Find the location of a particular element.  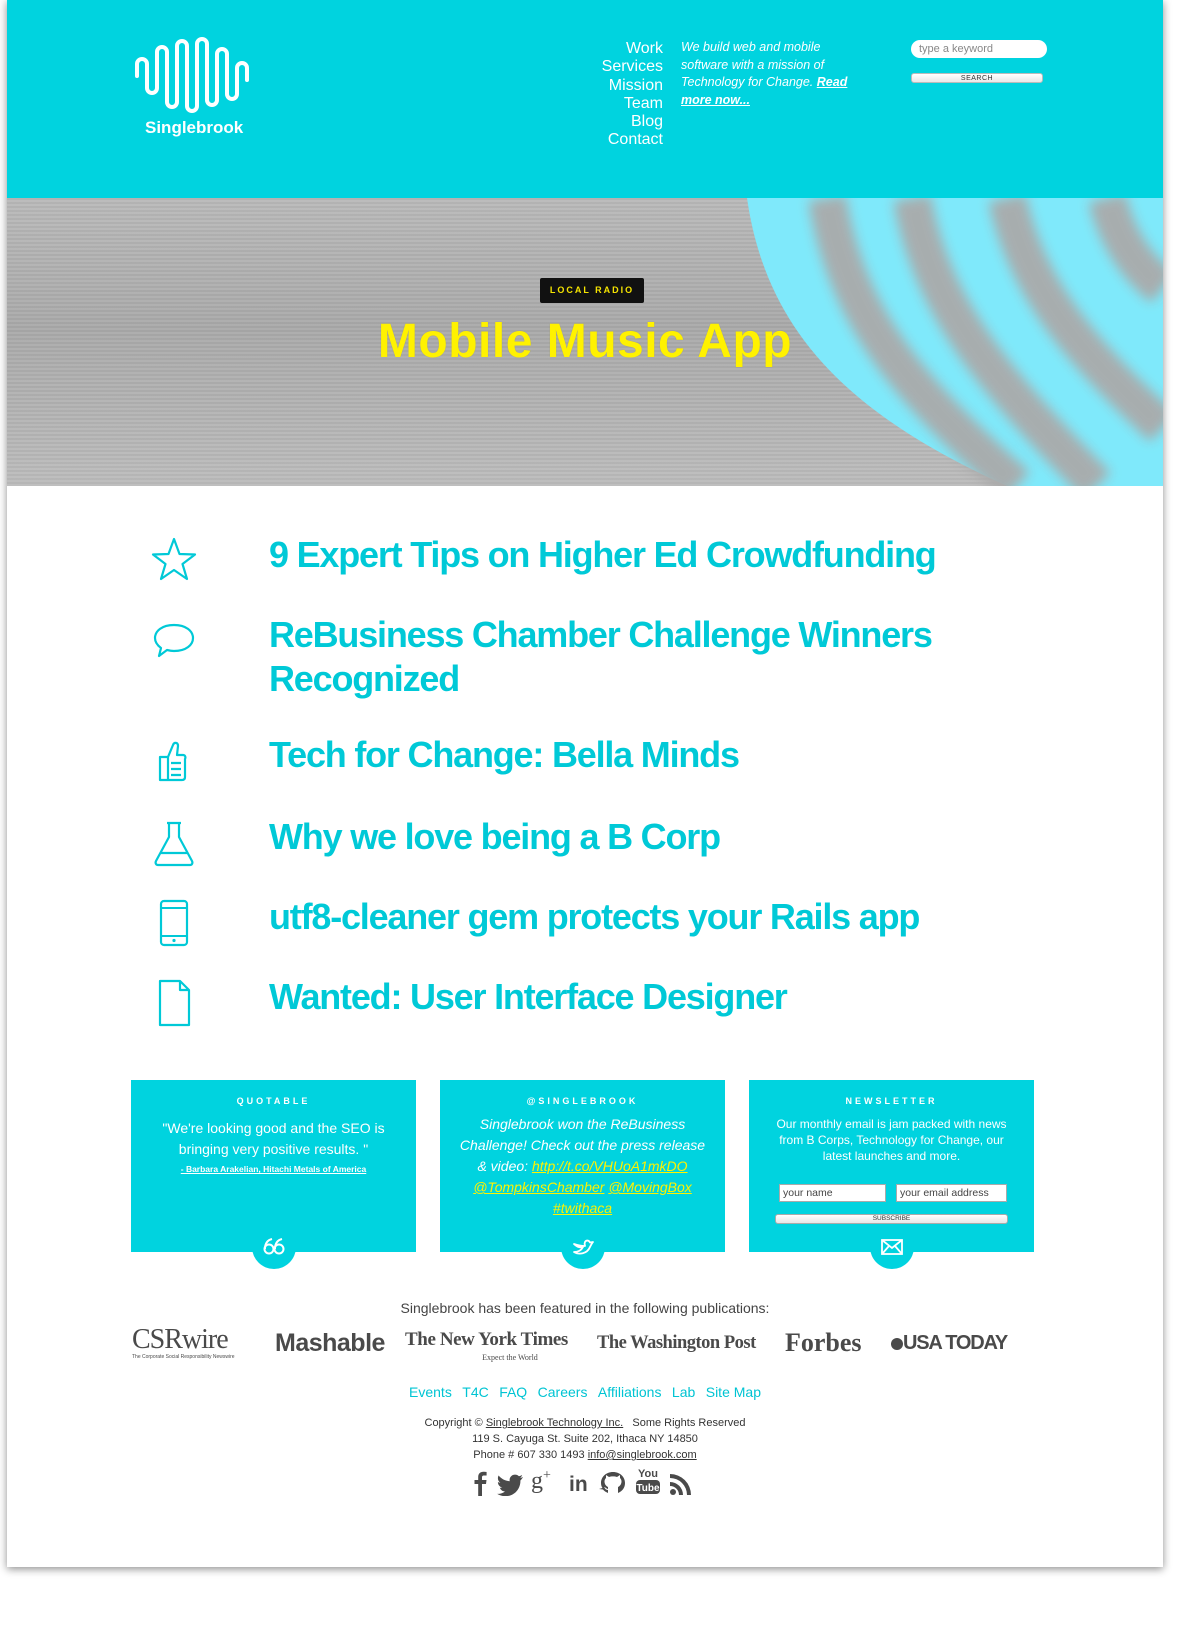

tweet-hashtag: #twithaca is located at coordinates (582, 1208).